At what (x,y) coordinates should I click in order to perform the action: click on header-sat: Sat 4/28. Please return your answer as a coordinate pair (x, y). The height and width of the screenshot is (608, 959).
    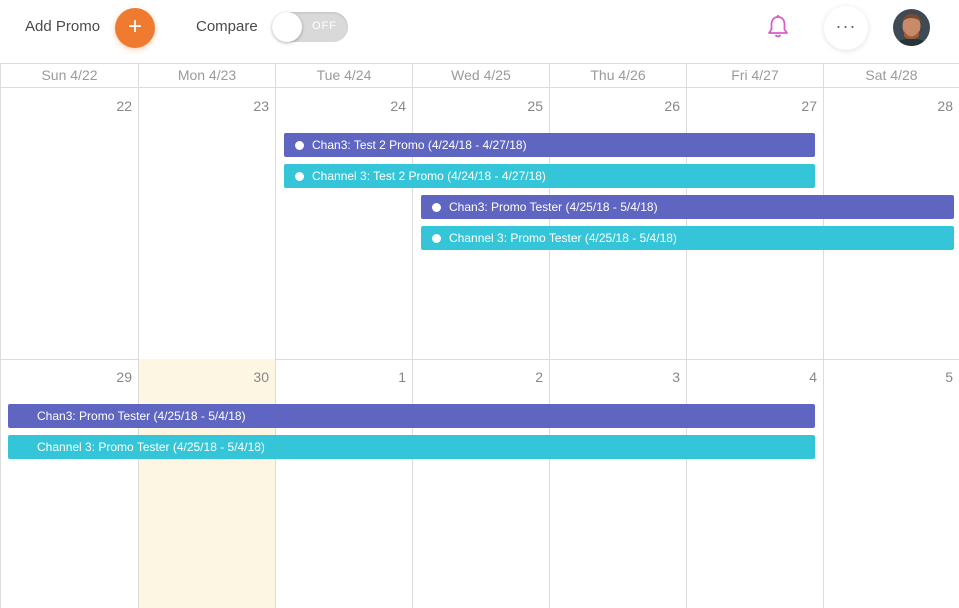
    Looking at the image, I should click on (891, 76).